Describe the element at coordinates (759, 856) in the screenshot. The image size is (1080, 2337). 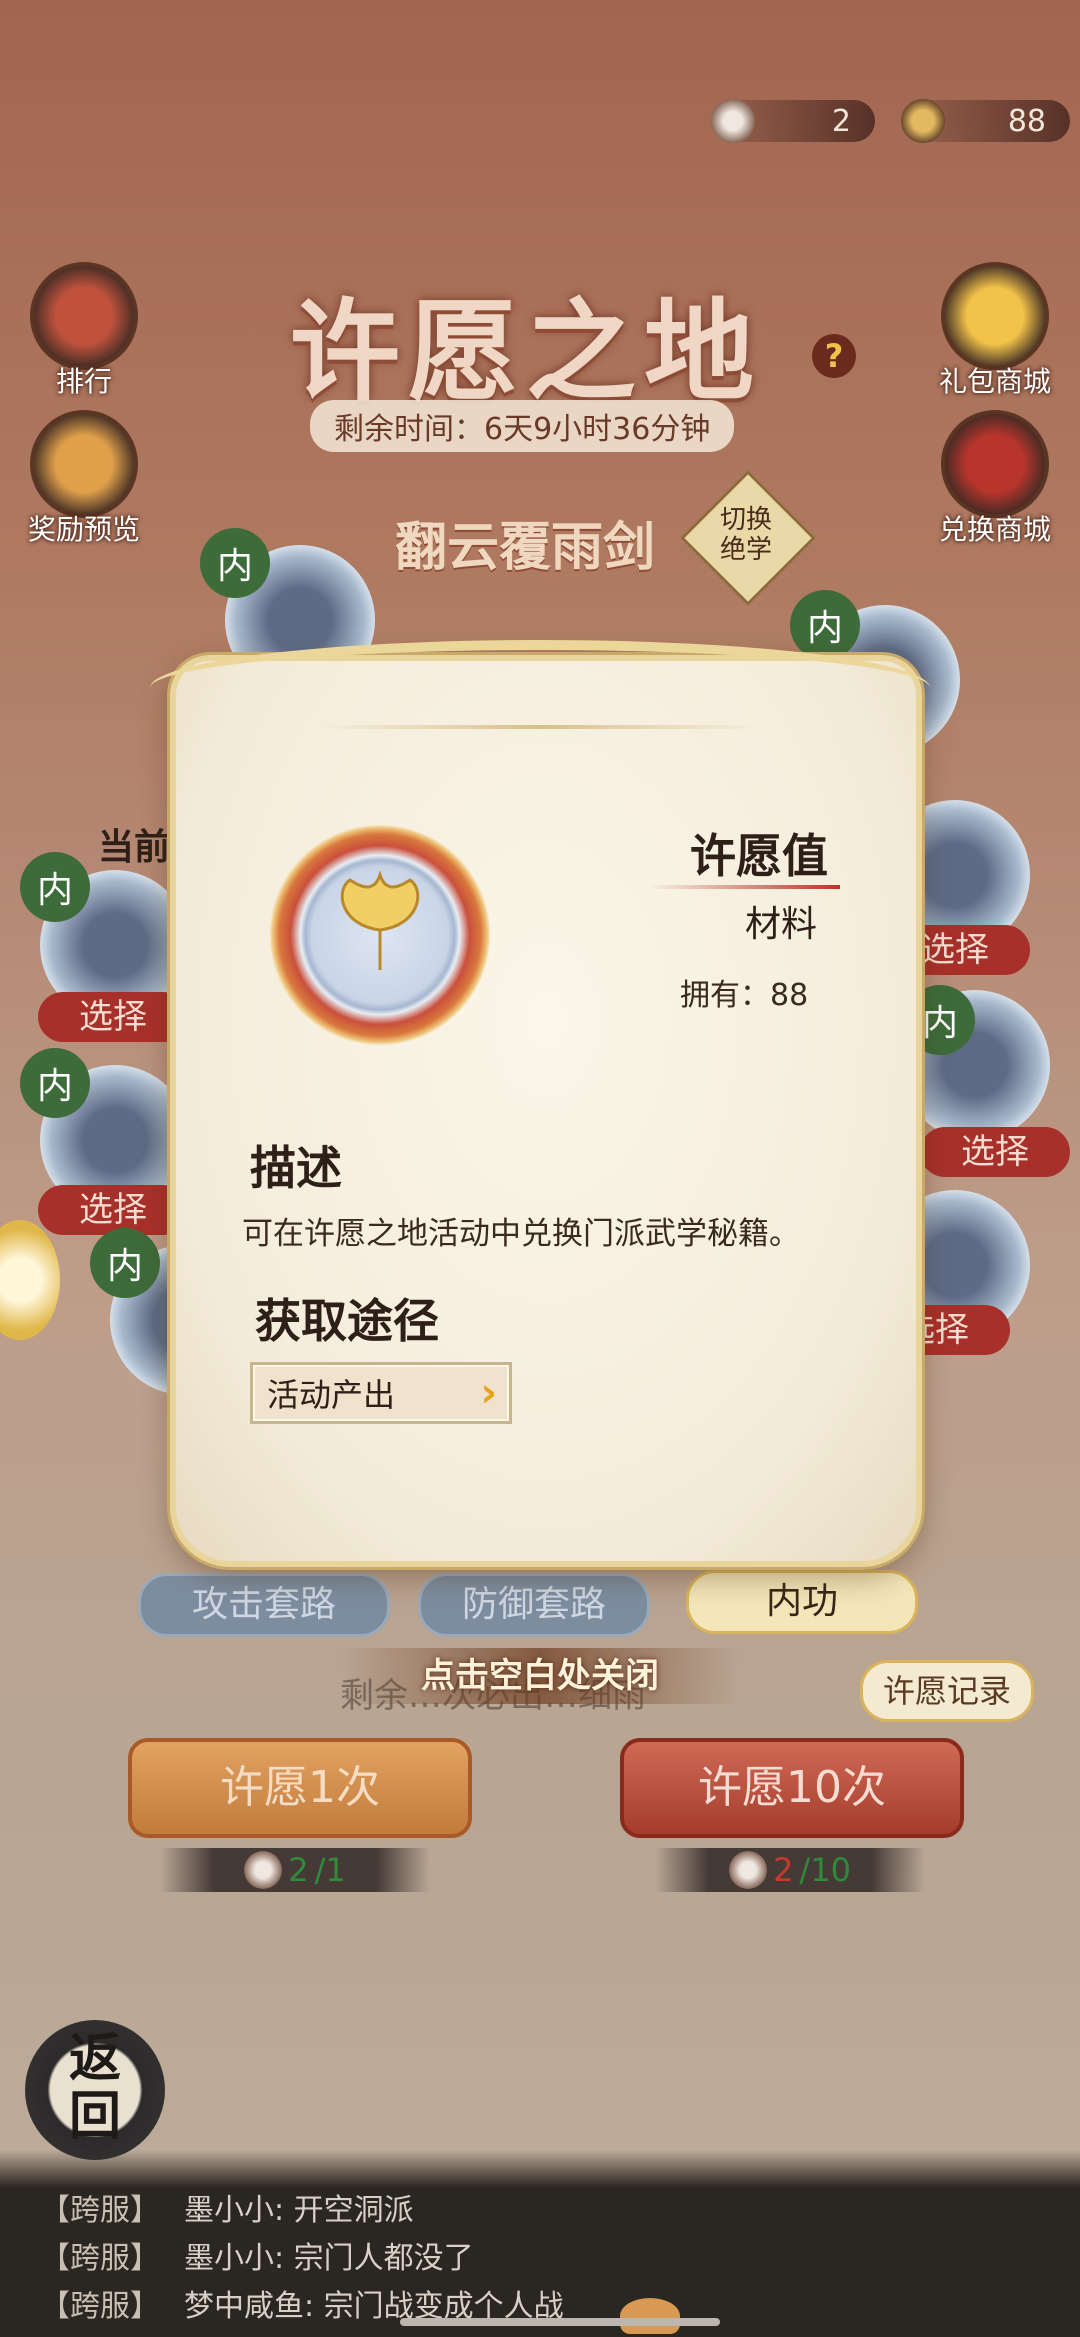
I see `item-name: 许愿值` at that location.